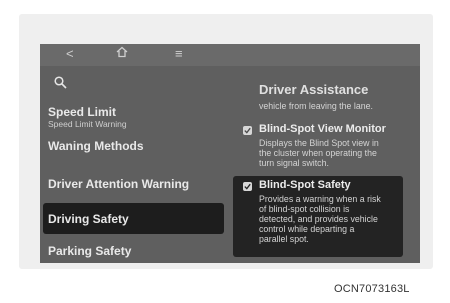 The height and width of the screenshot is (303, 450). I want to click on search-icon, so click(60, 85).